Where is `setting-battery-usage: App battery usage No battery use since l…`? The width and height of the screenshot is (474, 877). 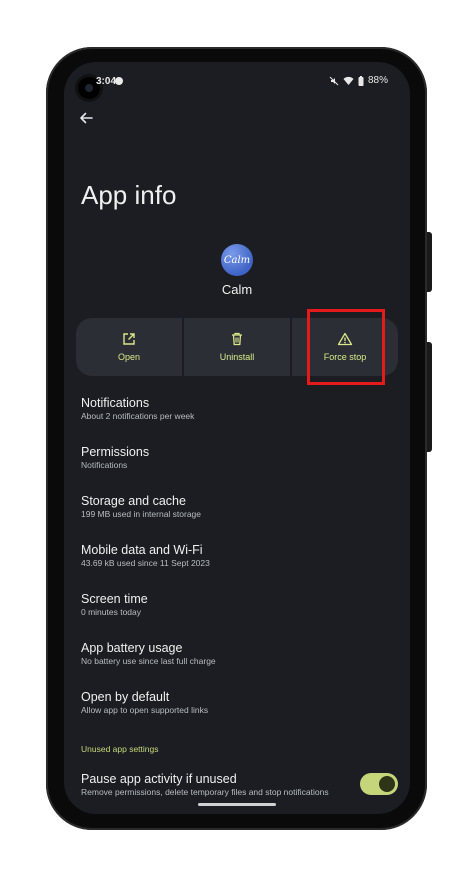
setting-battery-usage: App battery usage No battery use since l… is located at coordinates (240, 665).